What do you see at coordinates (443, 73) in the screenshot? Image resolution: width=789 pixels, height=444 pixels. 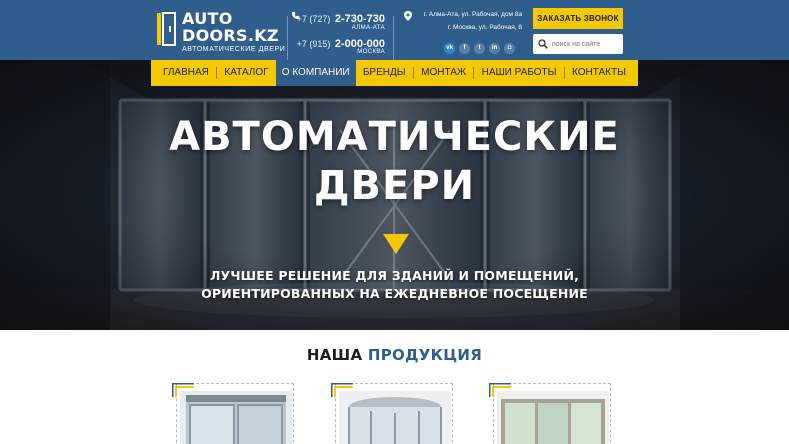 I see `nav-item-installation: МОНТАЖ` at bounding box center [443, 73].